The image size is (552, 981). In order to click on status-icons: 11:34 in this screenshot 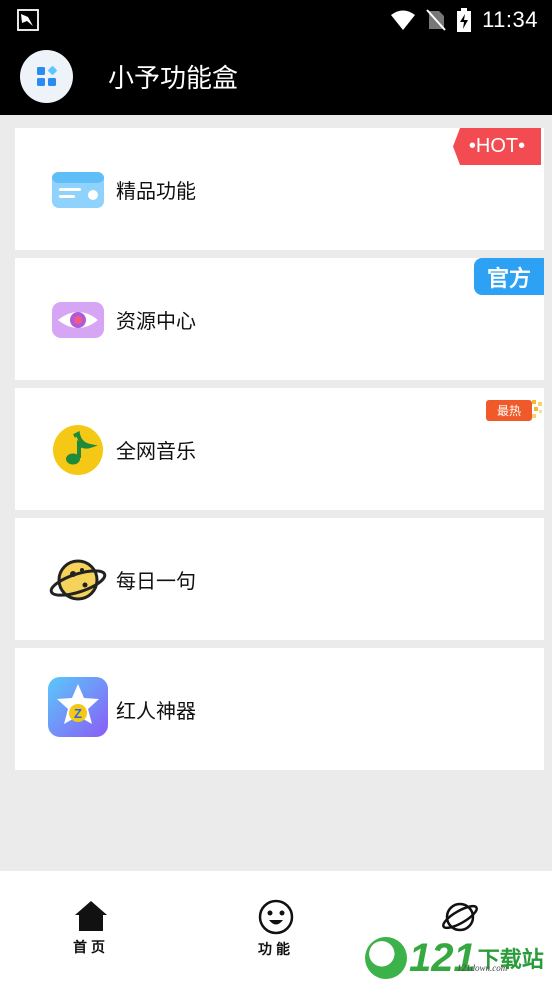, I will do `click(464, 20)`.